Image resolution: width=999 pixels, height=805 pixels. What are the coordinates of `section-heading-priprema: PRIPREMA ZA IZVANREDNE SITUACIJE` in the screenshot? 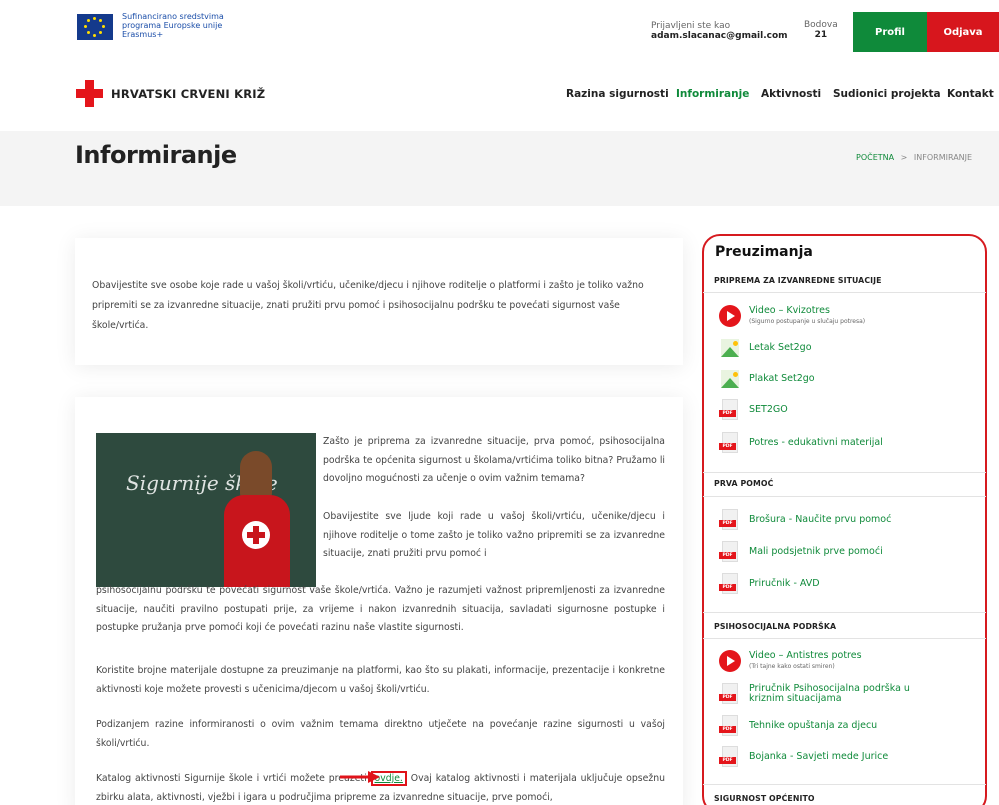 It's located at (798, 280).